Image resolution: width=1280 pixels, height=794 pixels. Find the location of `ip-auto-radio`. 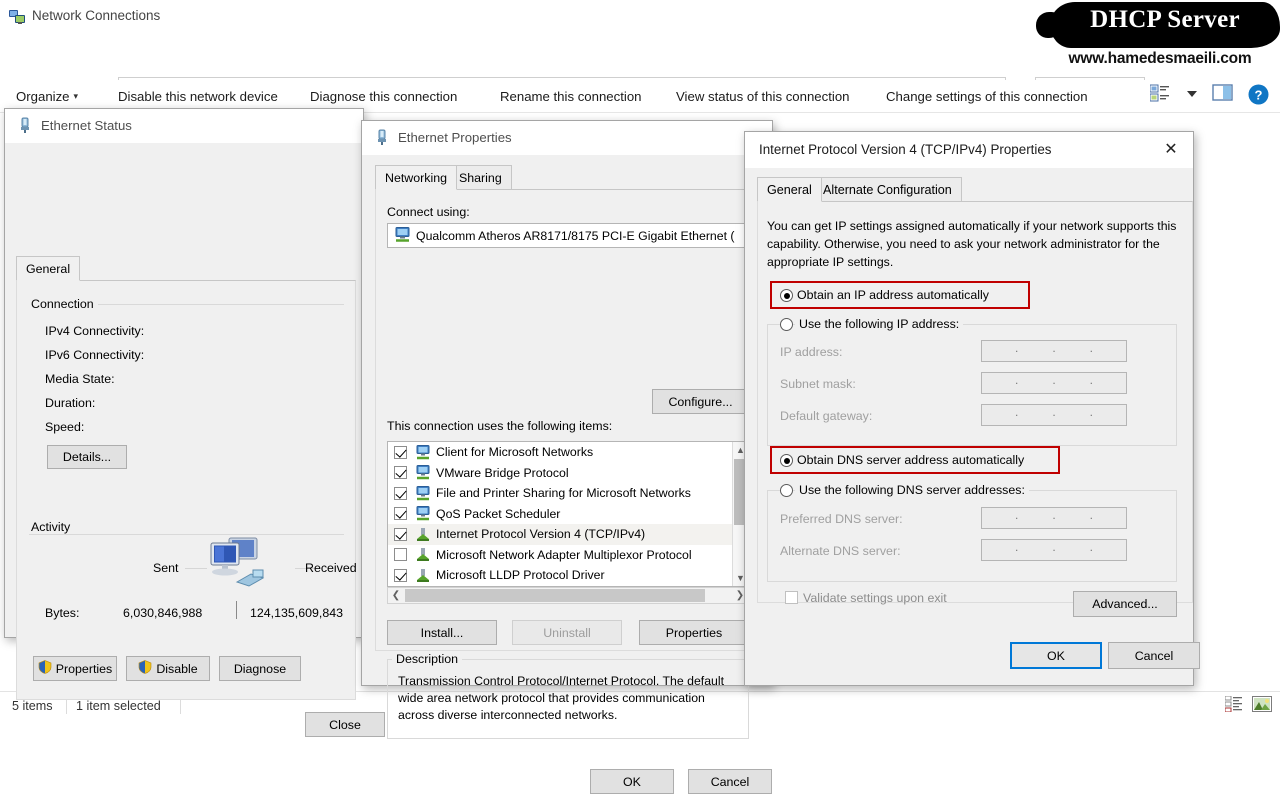

ip-auto-radio is located at coordinates (786, 295).